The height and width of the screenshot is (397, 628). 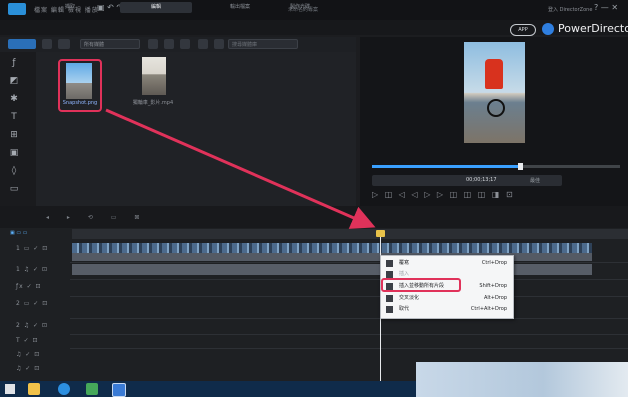 What do you see at coordinates (119, 390) in the screenshot?
I see `powerdirector-icon` at bounding box center [119, 390].